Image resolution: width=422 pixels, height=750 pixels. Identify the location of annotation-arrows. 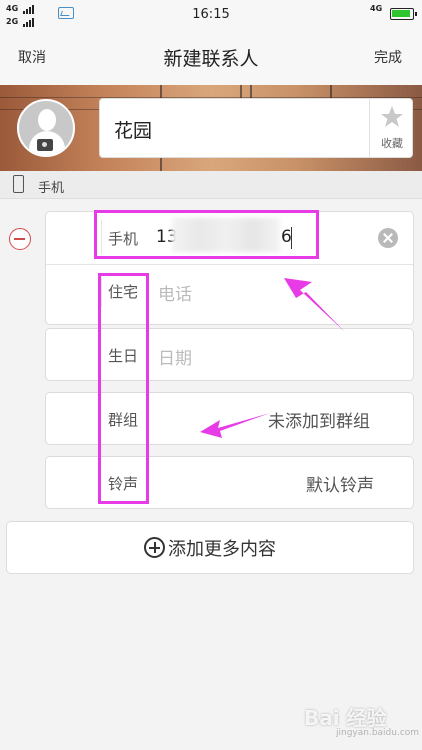
(272, 358).